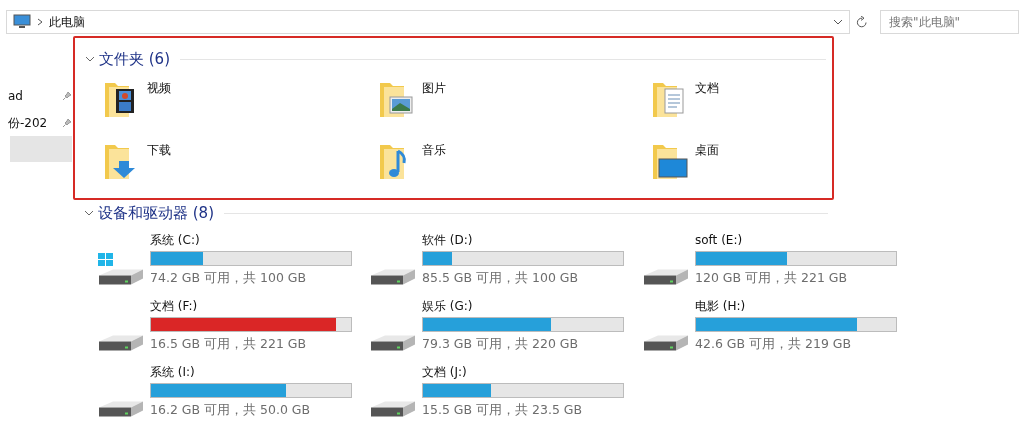 This screenshot has height=425, width=1021. I want to click on folder-name: 视频, so click(159, 105).